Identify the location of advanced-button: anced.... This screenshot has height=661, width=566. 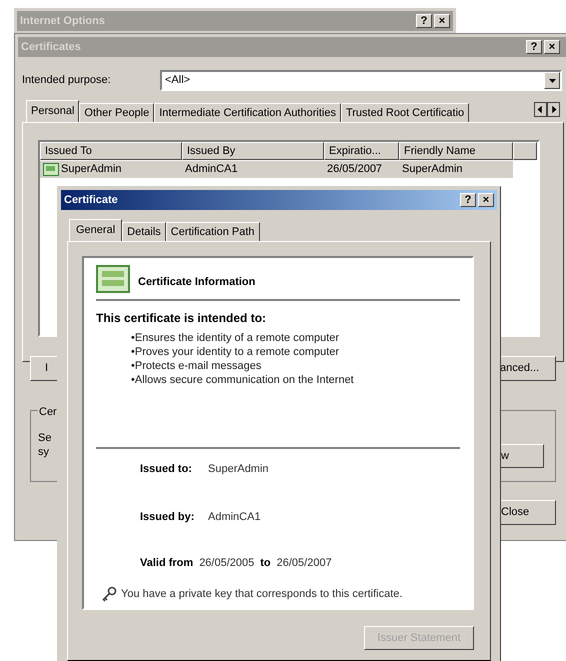
(528, 368).